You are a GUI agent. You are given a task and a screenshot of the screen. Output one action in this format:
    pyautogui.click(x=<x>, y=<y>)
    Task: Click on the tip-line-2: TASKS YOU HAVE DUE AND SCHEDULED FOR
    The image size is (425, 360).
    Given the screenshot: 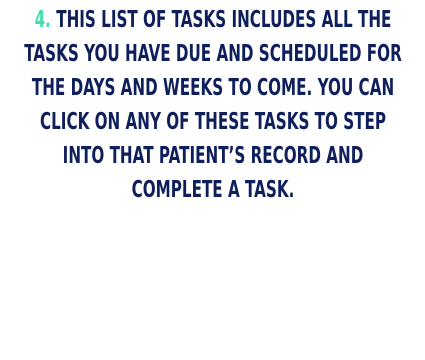 What is the action you would take?
    pyautogui.click(x=213, y=54)
    